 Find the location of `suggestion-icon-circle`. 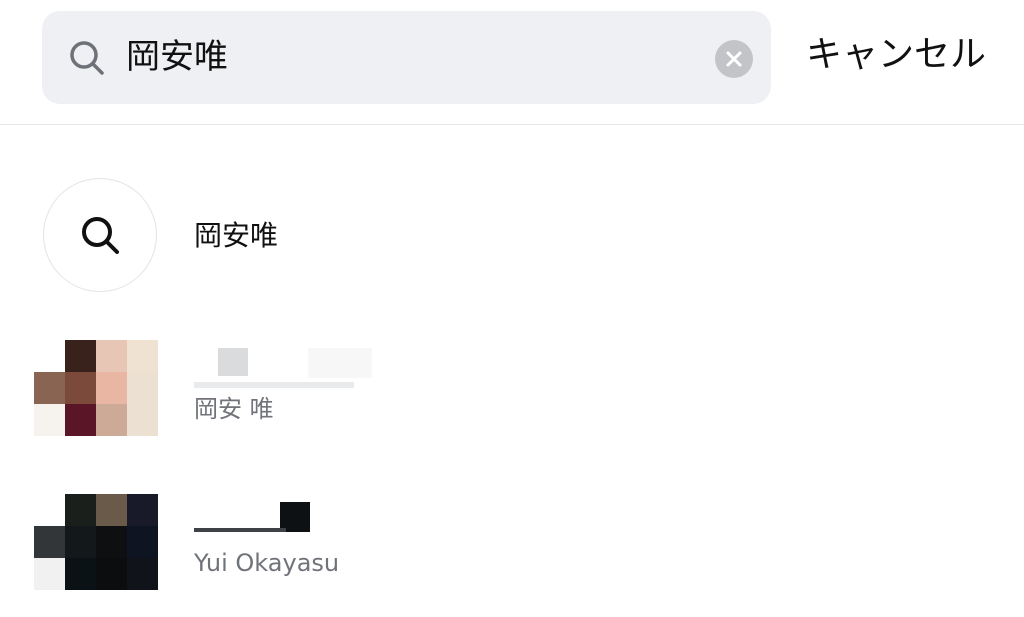

suggestion-icon-circle is located at coordinates (100, 235).